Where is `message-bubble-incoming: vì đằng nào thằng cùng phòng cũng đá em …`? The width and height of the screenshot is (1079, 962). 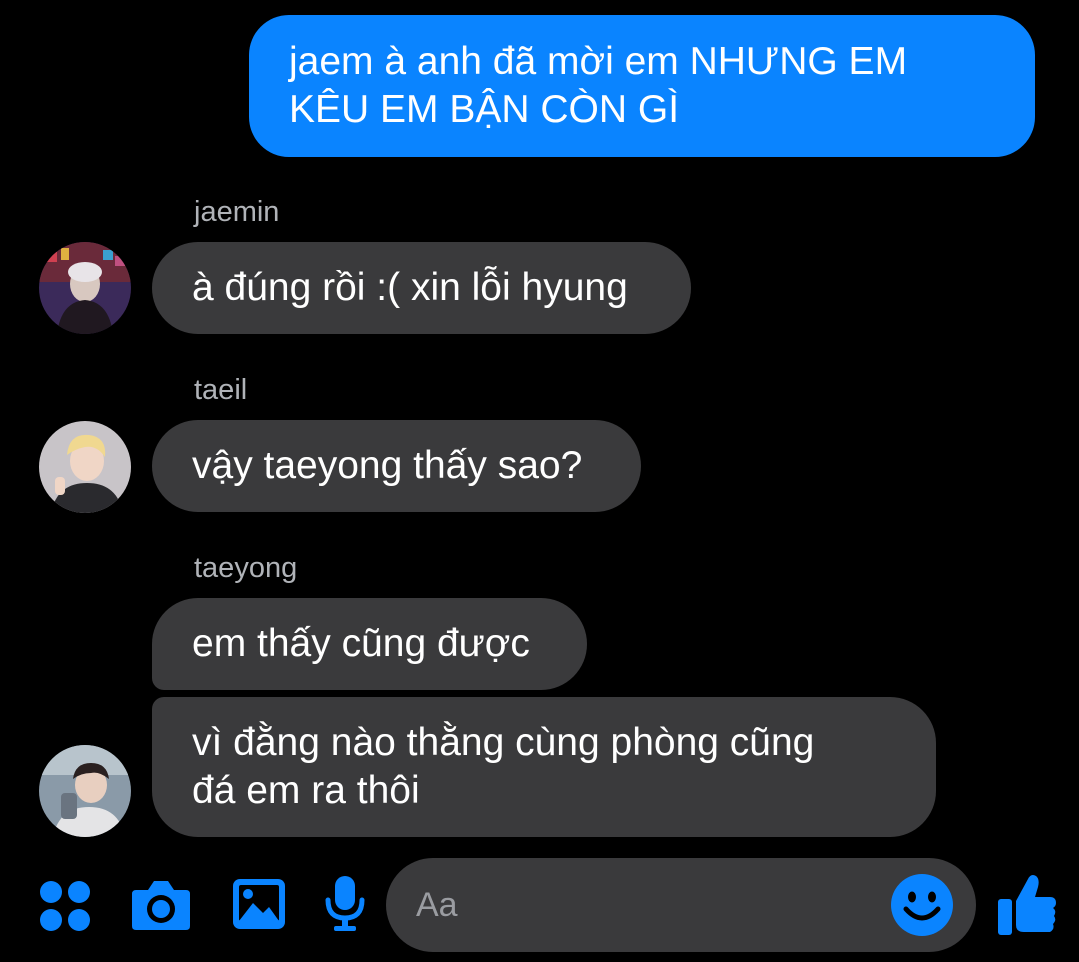 message-bubble-incoming: vì đằng nào thằng cùng phòng cũng đá em … is located at coordinates (544, 767).